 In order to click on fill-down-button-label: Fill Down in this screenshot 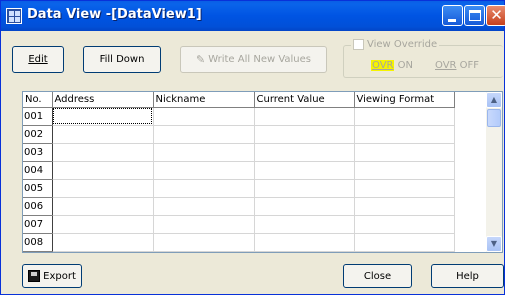, I will do `click(122, 59)`.